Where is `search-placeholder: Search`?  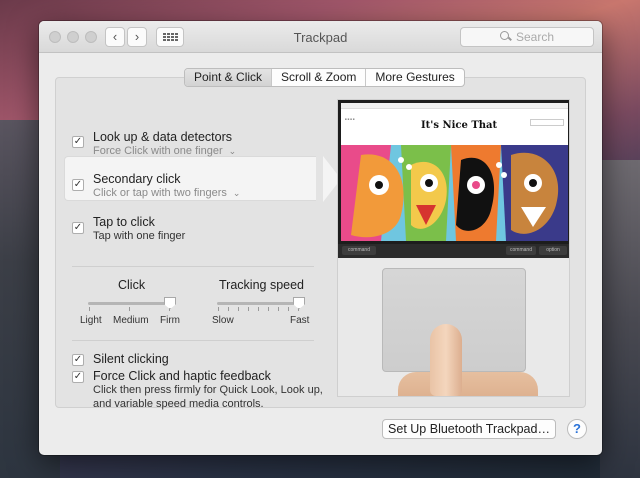 search-placeholder: Search is located at coordinates (535, 37).